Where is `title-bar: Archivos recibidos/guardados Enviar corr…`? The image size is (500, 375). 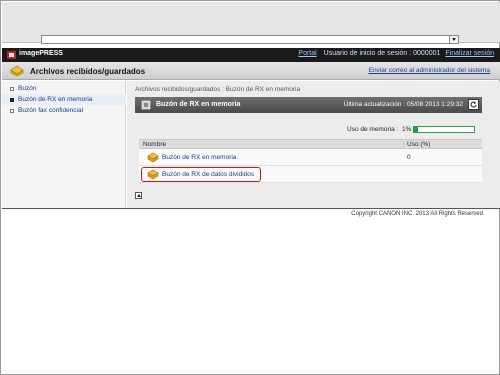
title-bar: Archivos recibidos/guardados Enviar corr… is located at coordinates (251, 71).